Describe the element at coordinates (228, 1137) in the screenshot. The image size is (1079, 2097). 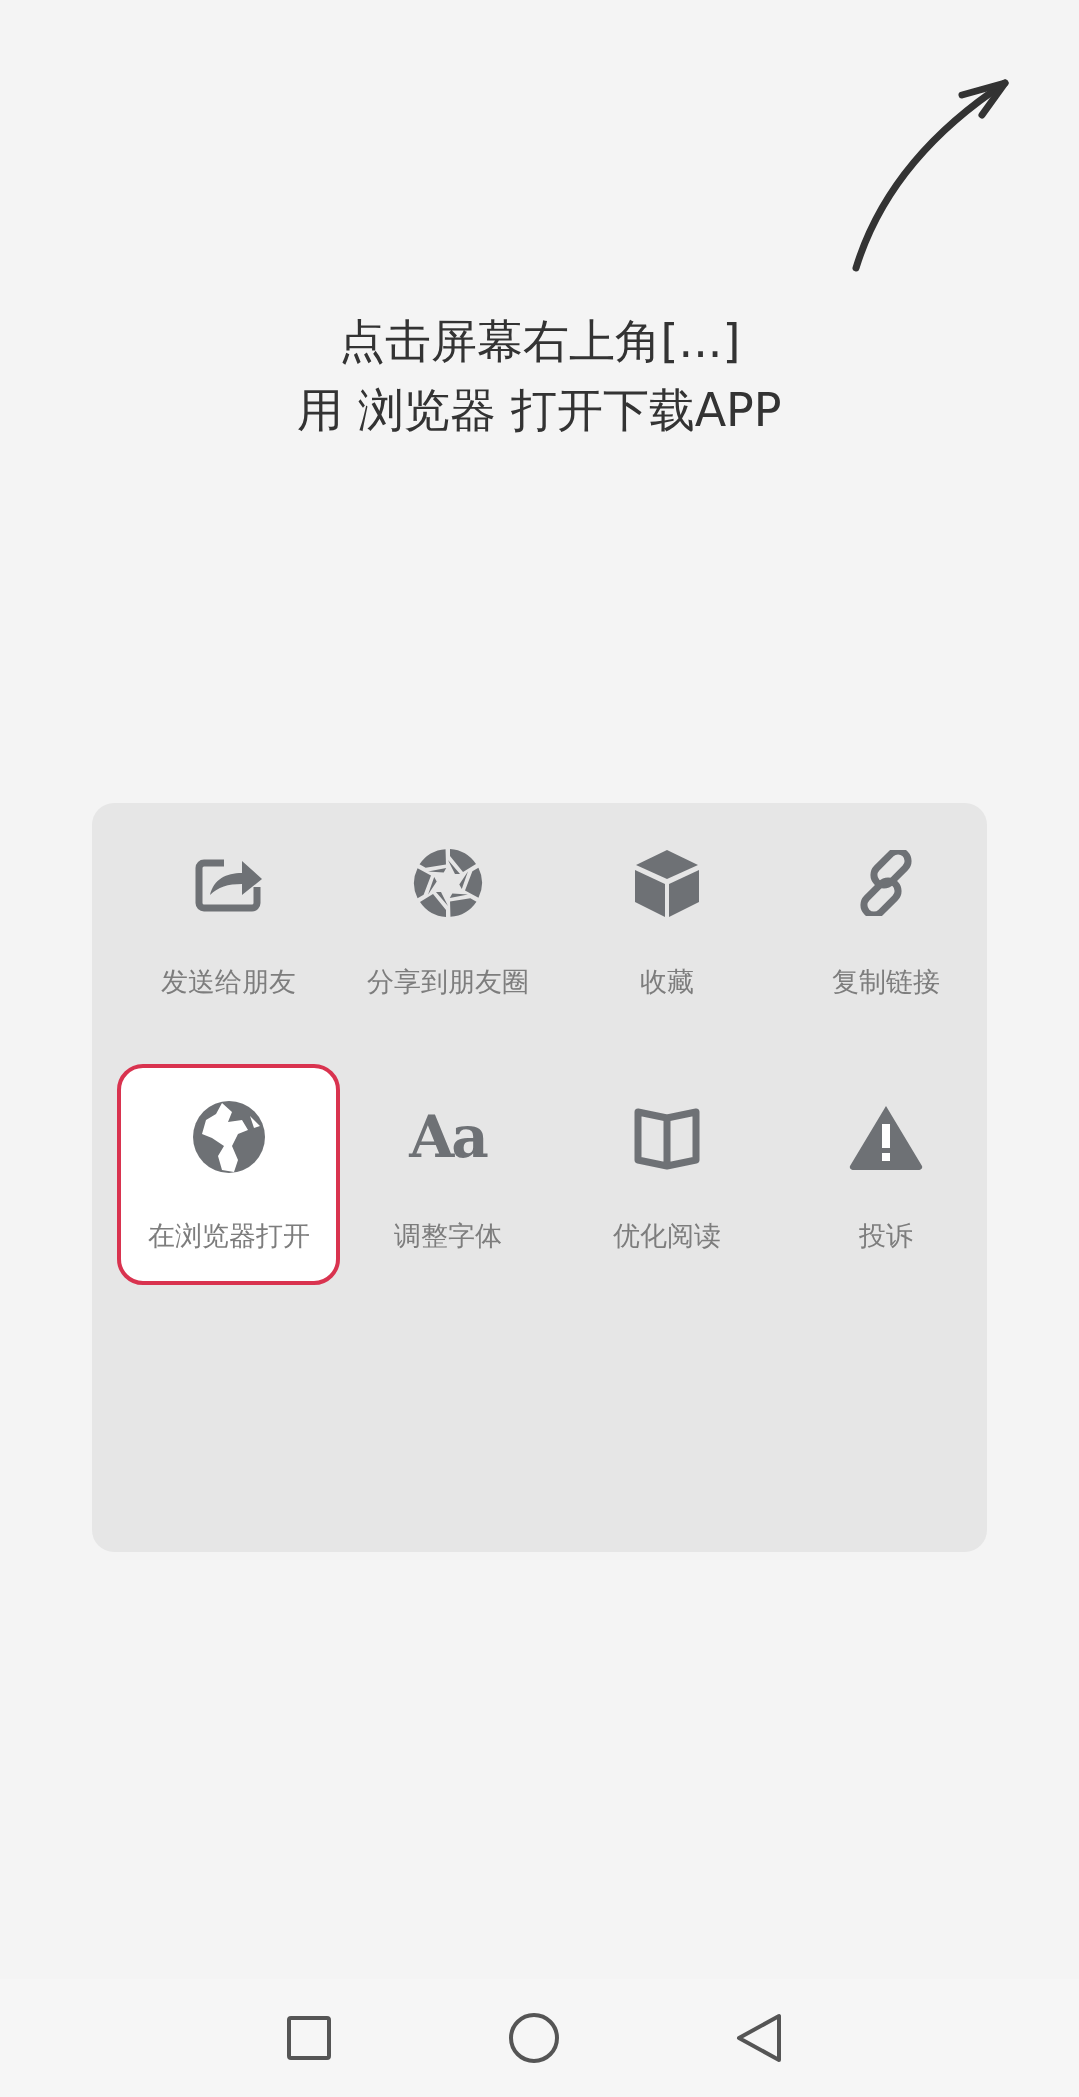
I see `globe-icon` at that location.